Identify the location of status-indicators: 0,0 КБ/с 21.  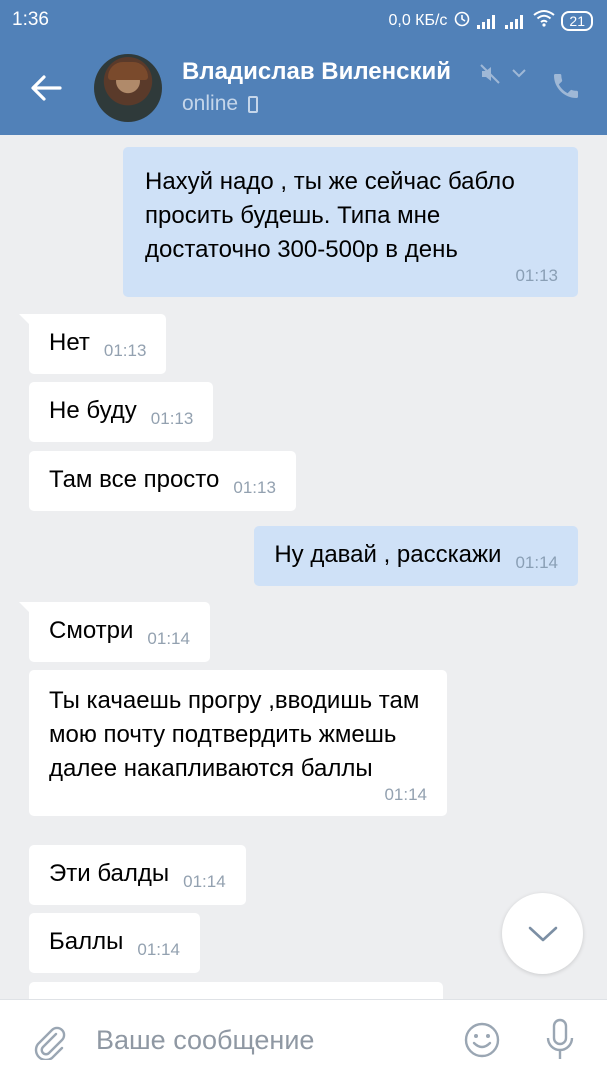
(490, 20).